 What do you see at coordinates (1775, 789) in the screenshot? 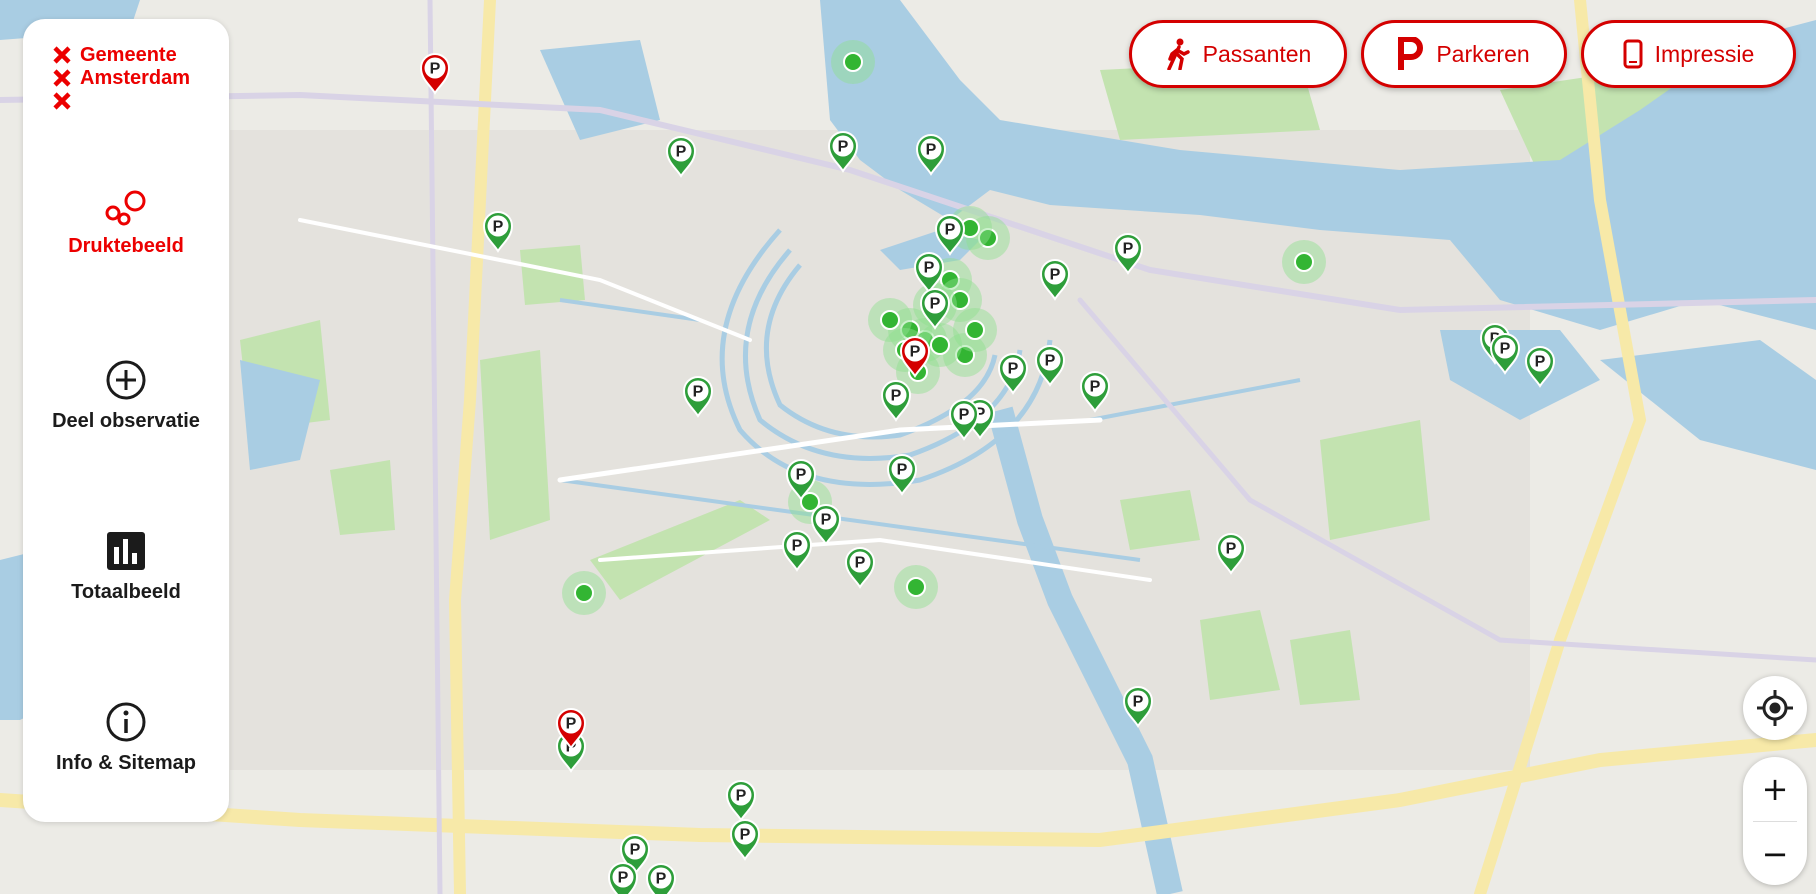
I see `zoom-in-button: +` at bounding box center [1775, 789].